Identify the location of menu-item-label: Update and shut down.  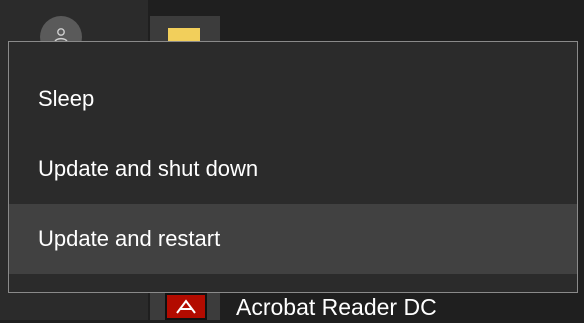
(148, 168).